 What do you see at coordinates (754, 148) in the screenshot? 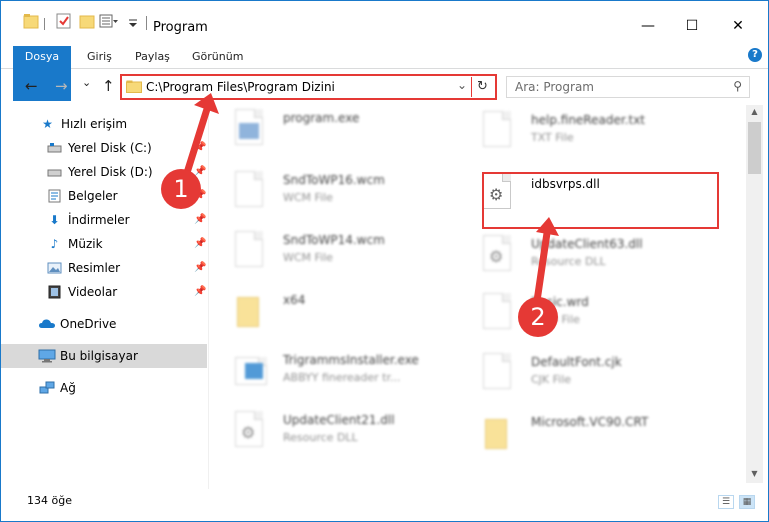
I see `scroll-thumb` at bounding box center [754, 148].